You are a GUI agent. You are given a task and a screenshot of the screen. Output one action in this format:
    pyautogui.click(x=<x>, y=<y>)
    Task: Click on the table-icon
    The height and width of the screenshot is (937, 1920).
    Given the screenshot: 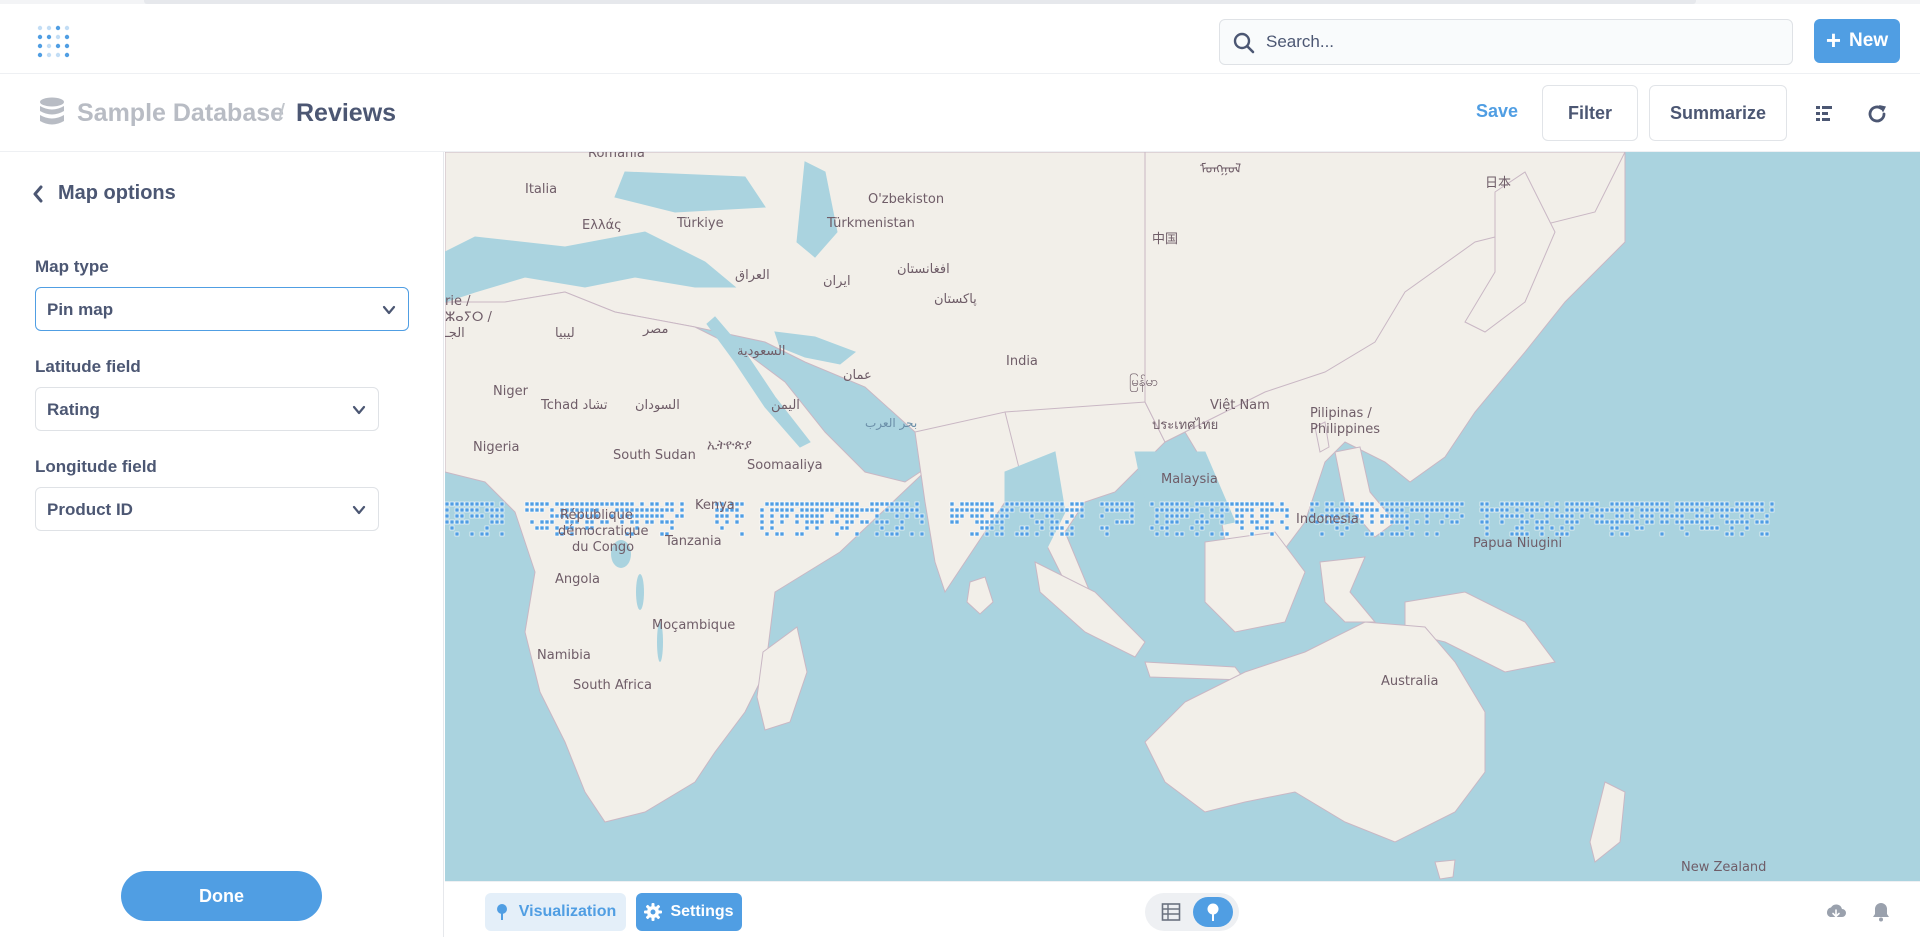 What is the action you would take?
    pyautogui.click(x=1171, y=912)
    